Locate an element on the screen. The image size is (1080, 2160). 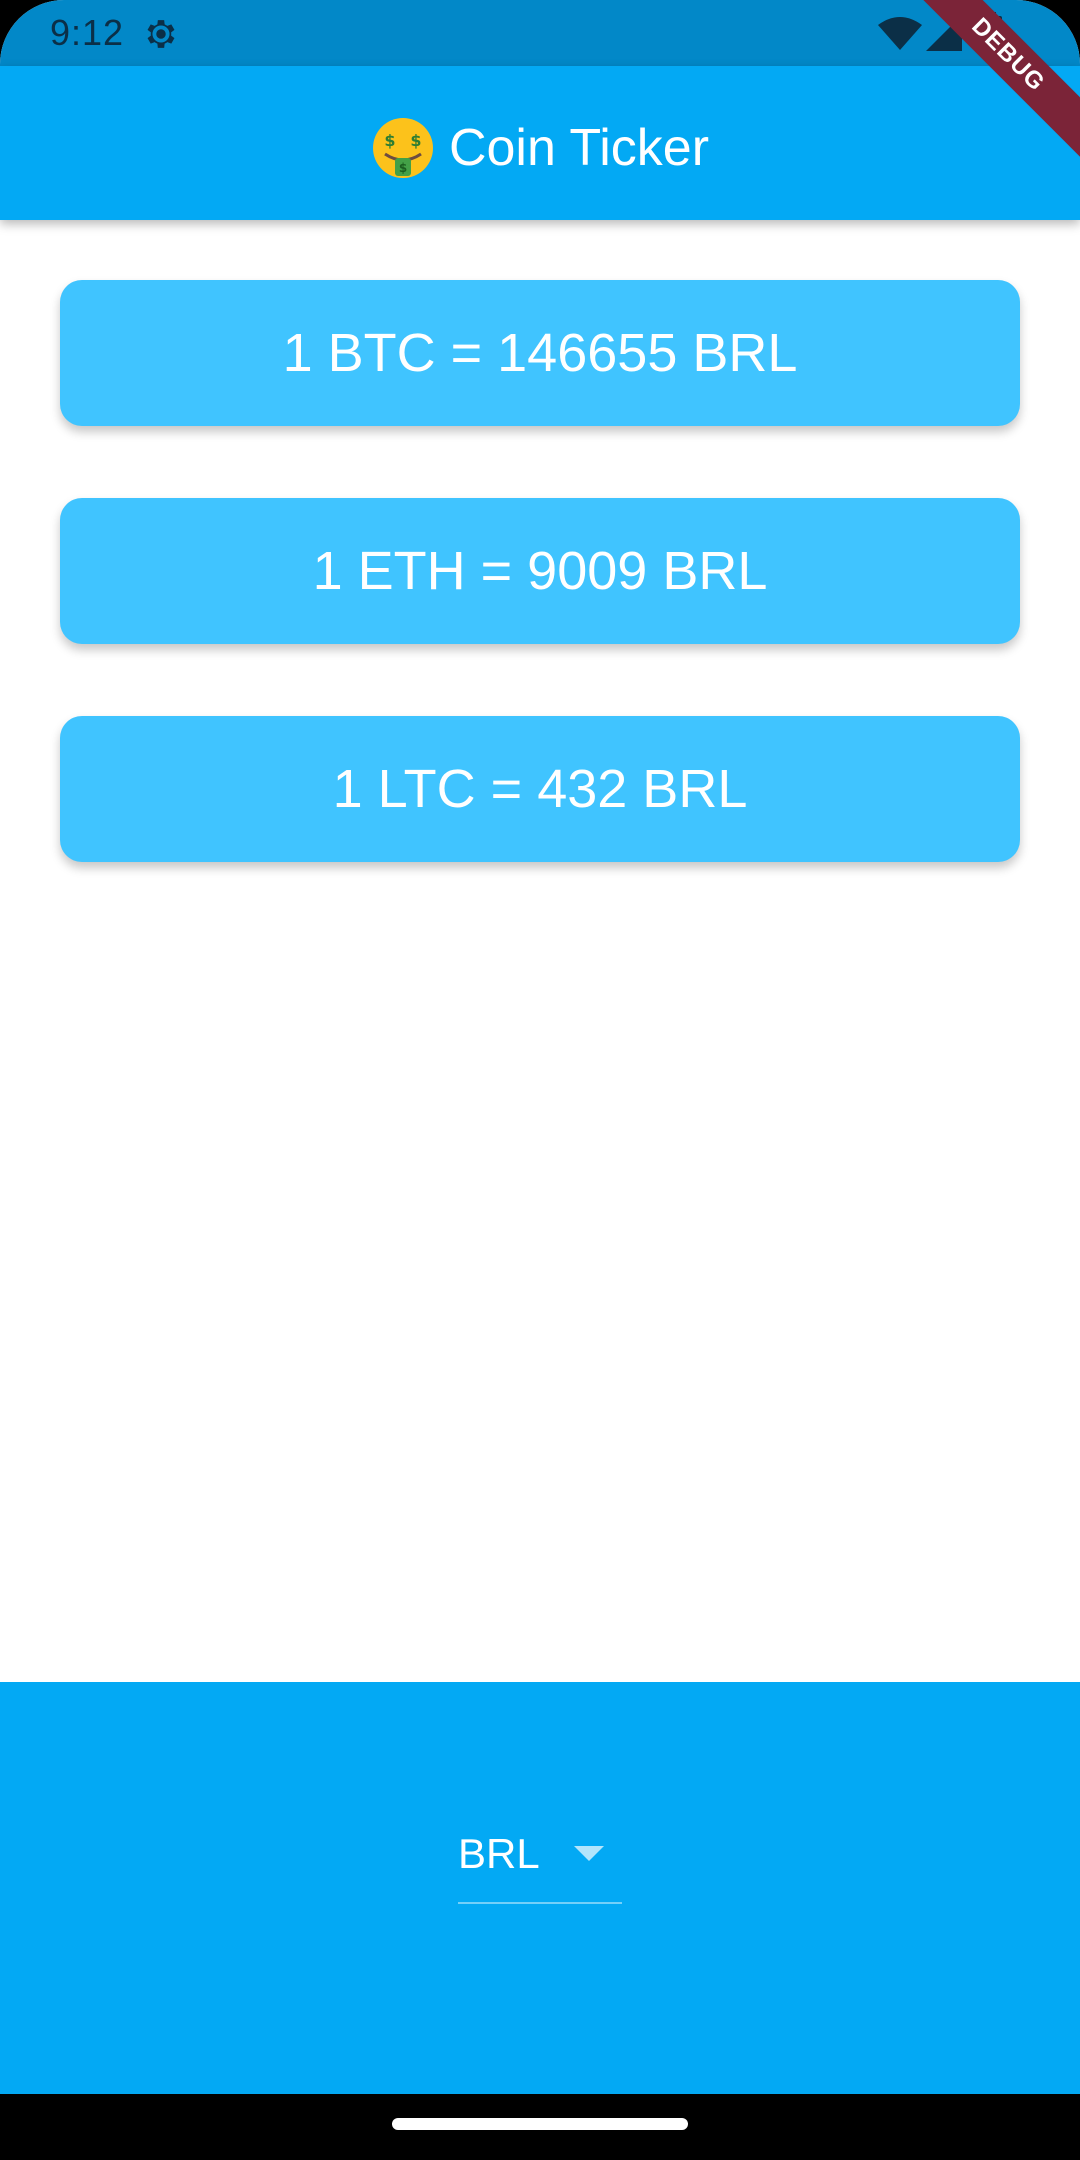
rate-text: 1 LTC = 432 BRL is located at coordinates (540, 789).